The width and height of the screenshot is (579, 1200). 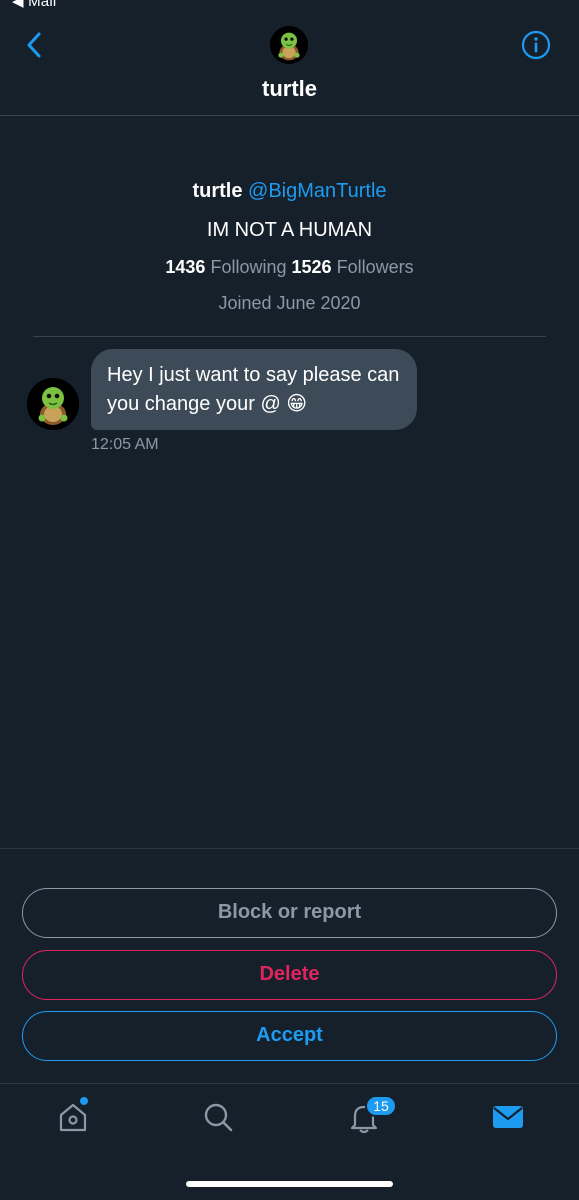 I want to click on search-icon, so click(x=218, y=1117).